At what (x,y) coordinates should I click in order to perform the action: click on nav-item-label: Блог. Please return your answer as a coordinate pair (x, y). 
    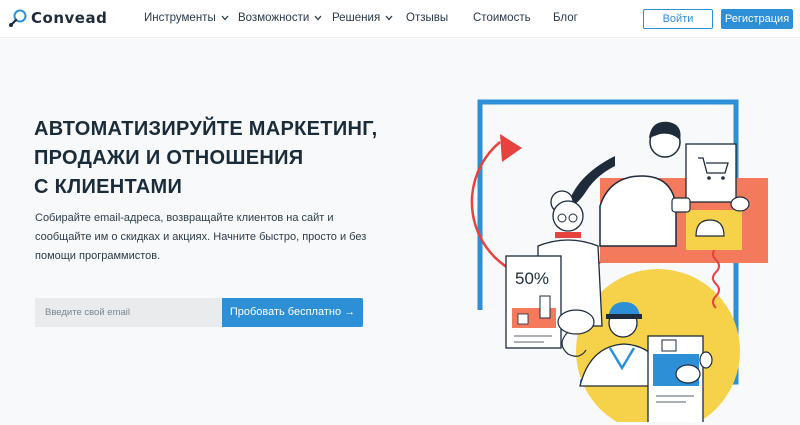
    Looking at the image, I should click on (565, 18).